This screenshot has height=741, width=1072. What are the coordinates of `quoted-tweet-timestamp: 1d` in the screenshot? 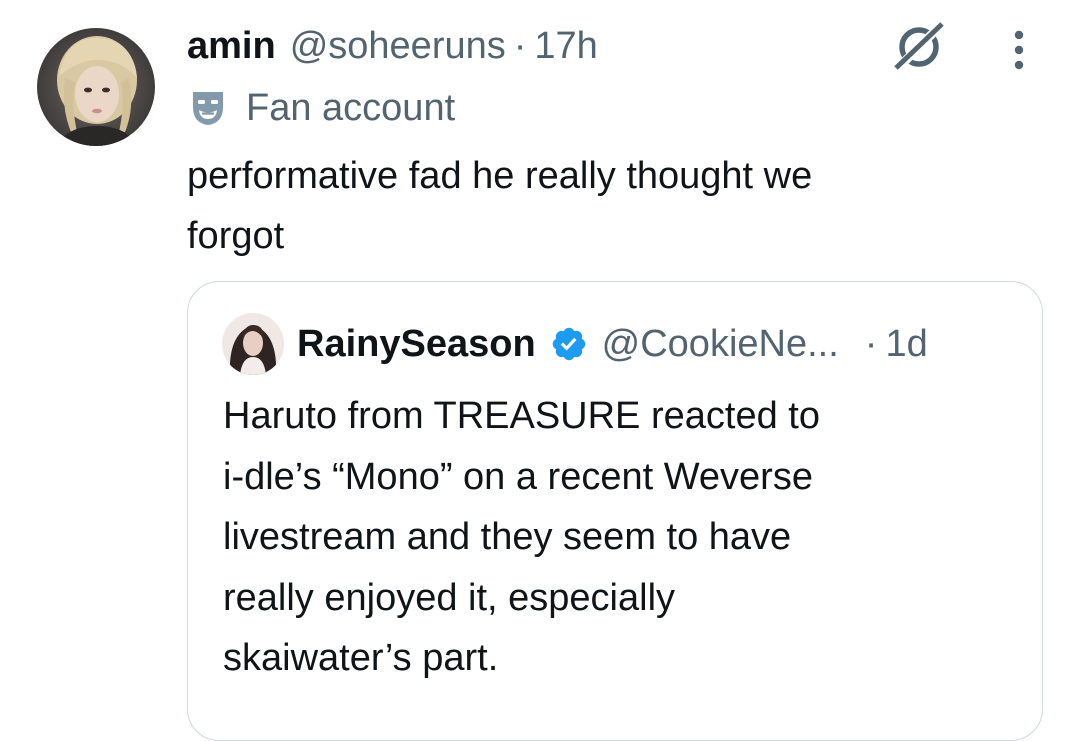 It's located at (906, 344).